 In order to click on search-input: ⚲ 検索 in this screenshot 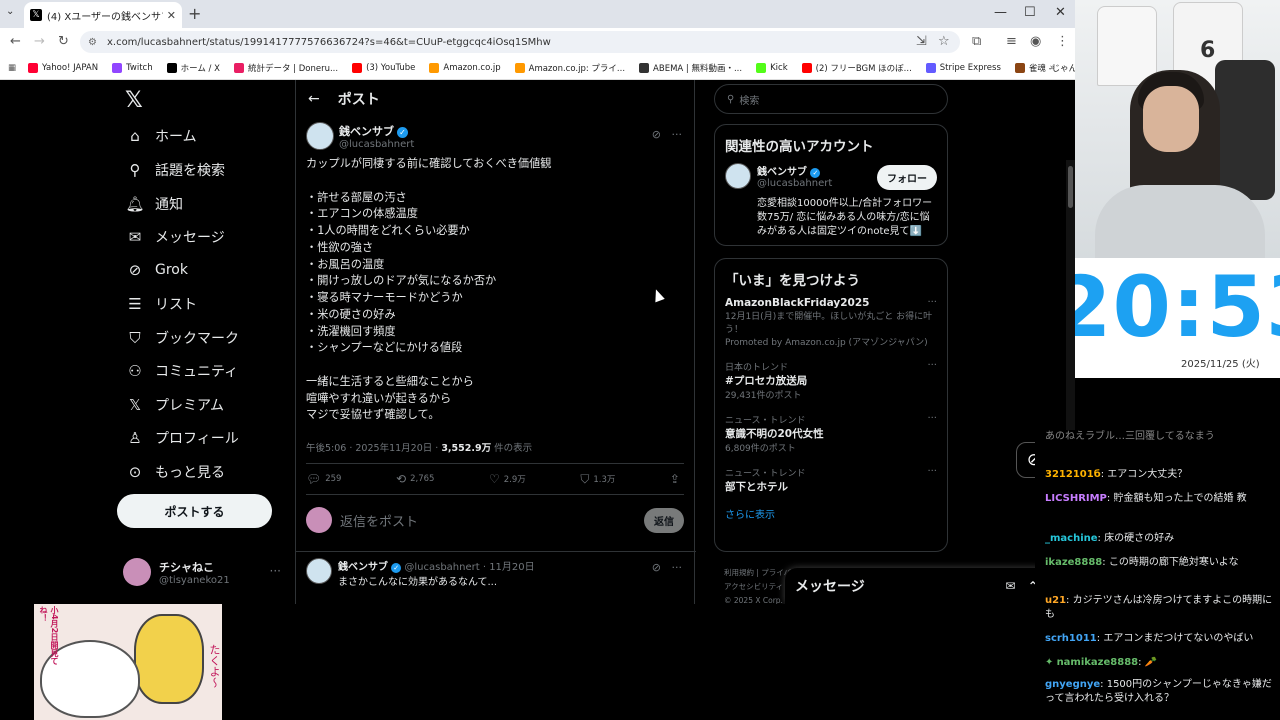, I will do `click(831, 99)`.